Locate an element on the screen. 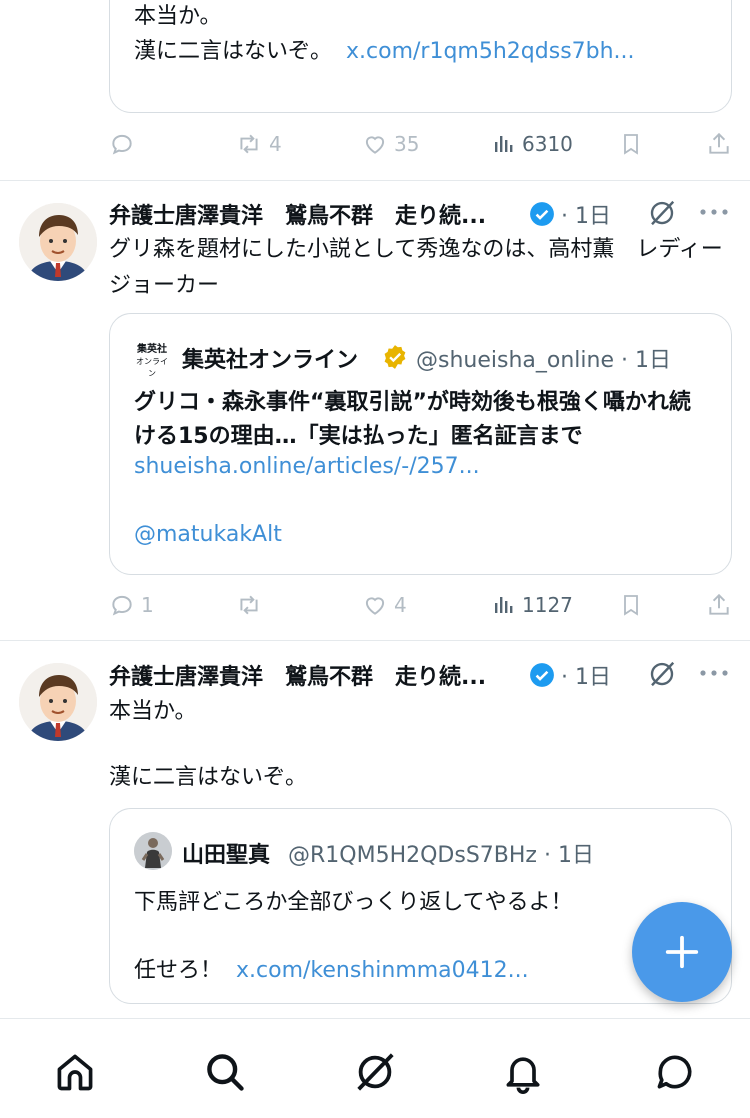 The height and width of the screenshot is (1118, 750). like-button: 35 is located at coordinates (390, 144).